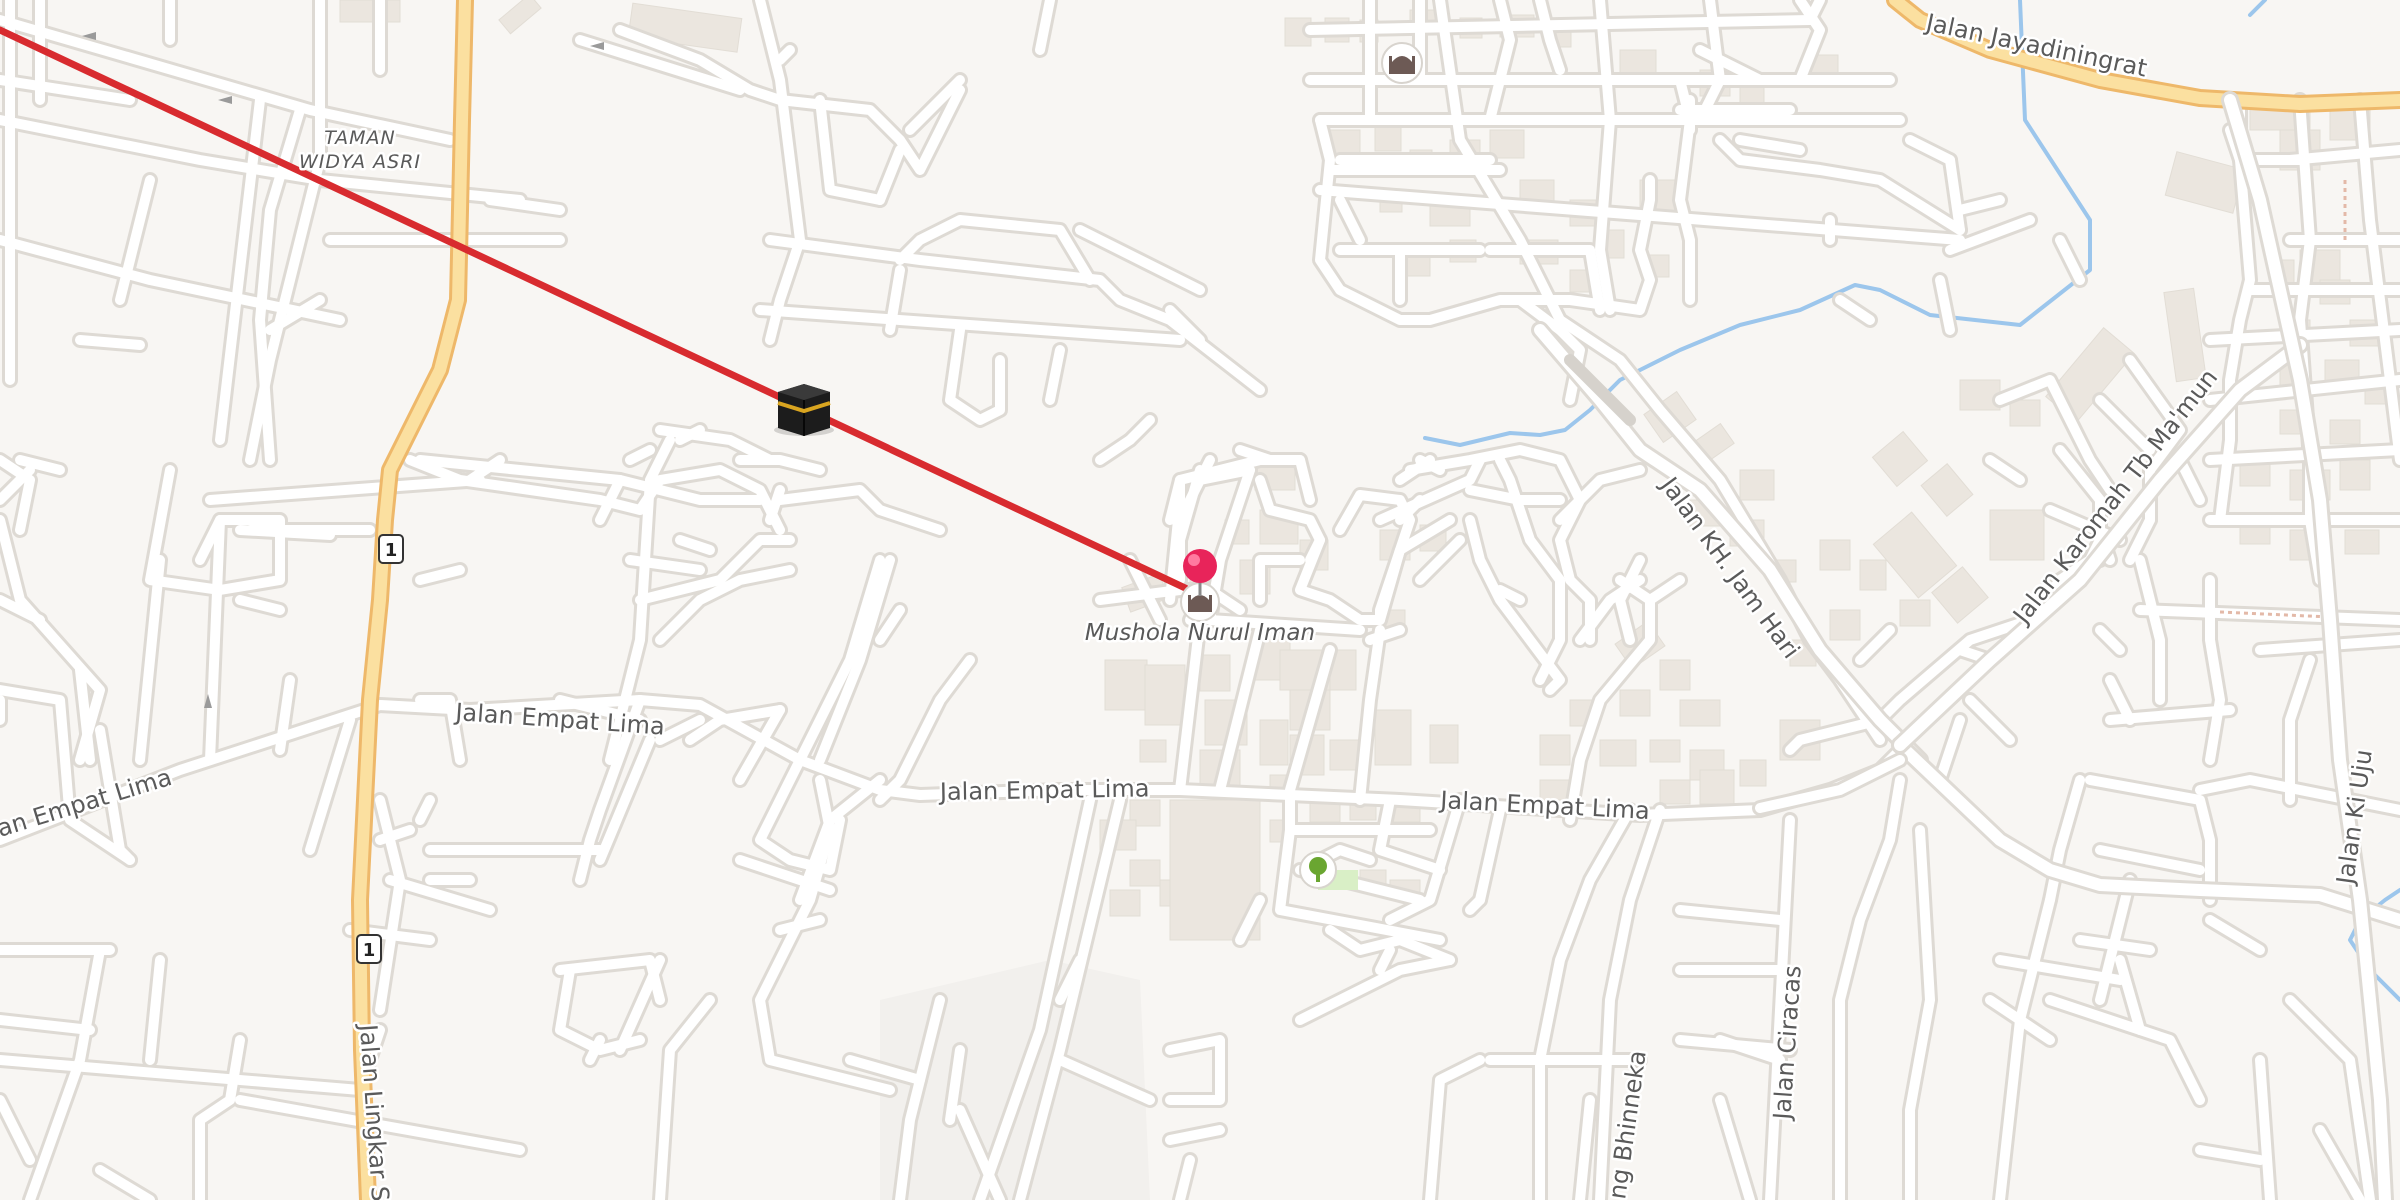 The width and height of the screenshot is (2400, 1200). I want to click on poi-label: Mushola Nurul Iman, so click(1200, 633).